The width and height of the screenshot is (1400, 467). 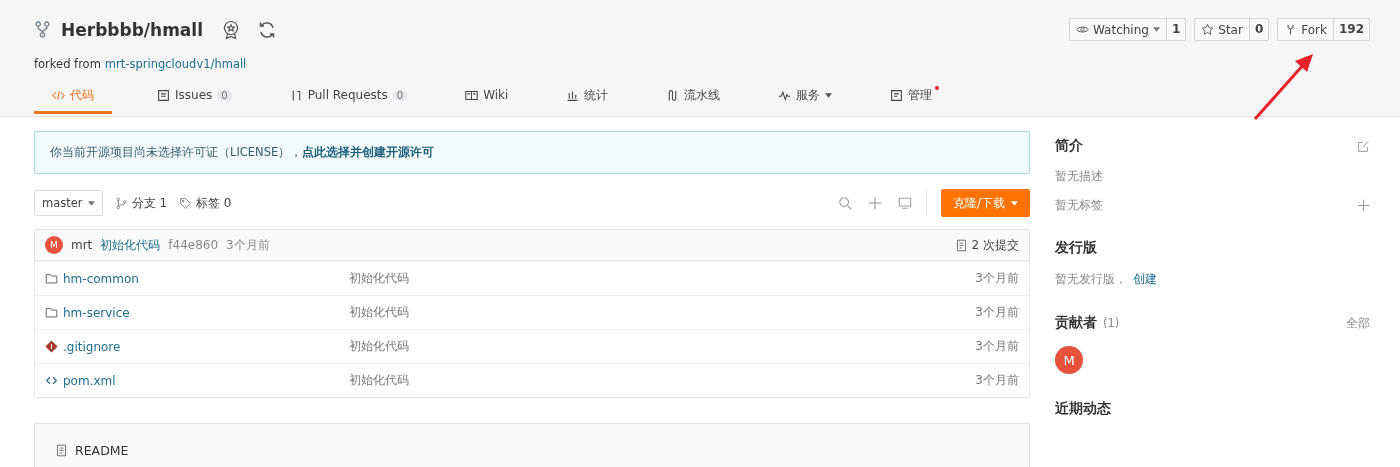 I want to click on notification-dot, so click(x=937, y=88).